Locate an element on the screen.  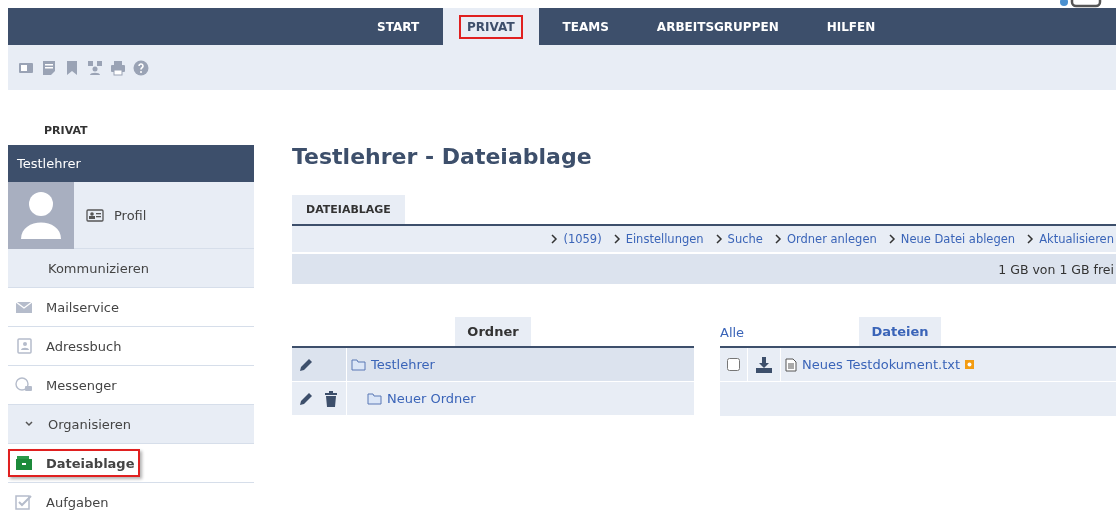
nav-tab: PRIVAT is located at coordinates (491, 26).